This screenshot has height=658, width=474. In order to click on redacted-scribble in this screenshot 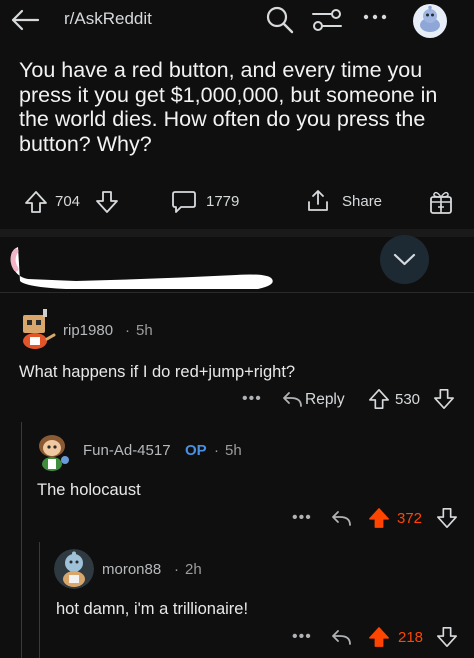, I will do `click(146, 268)`.